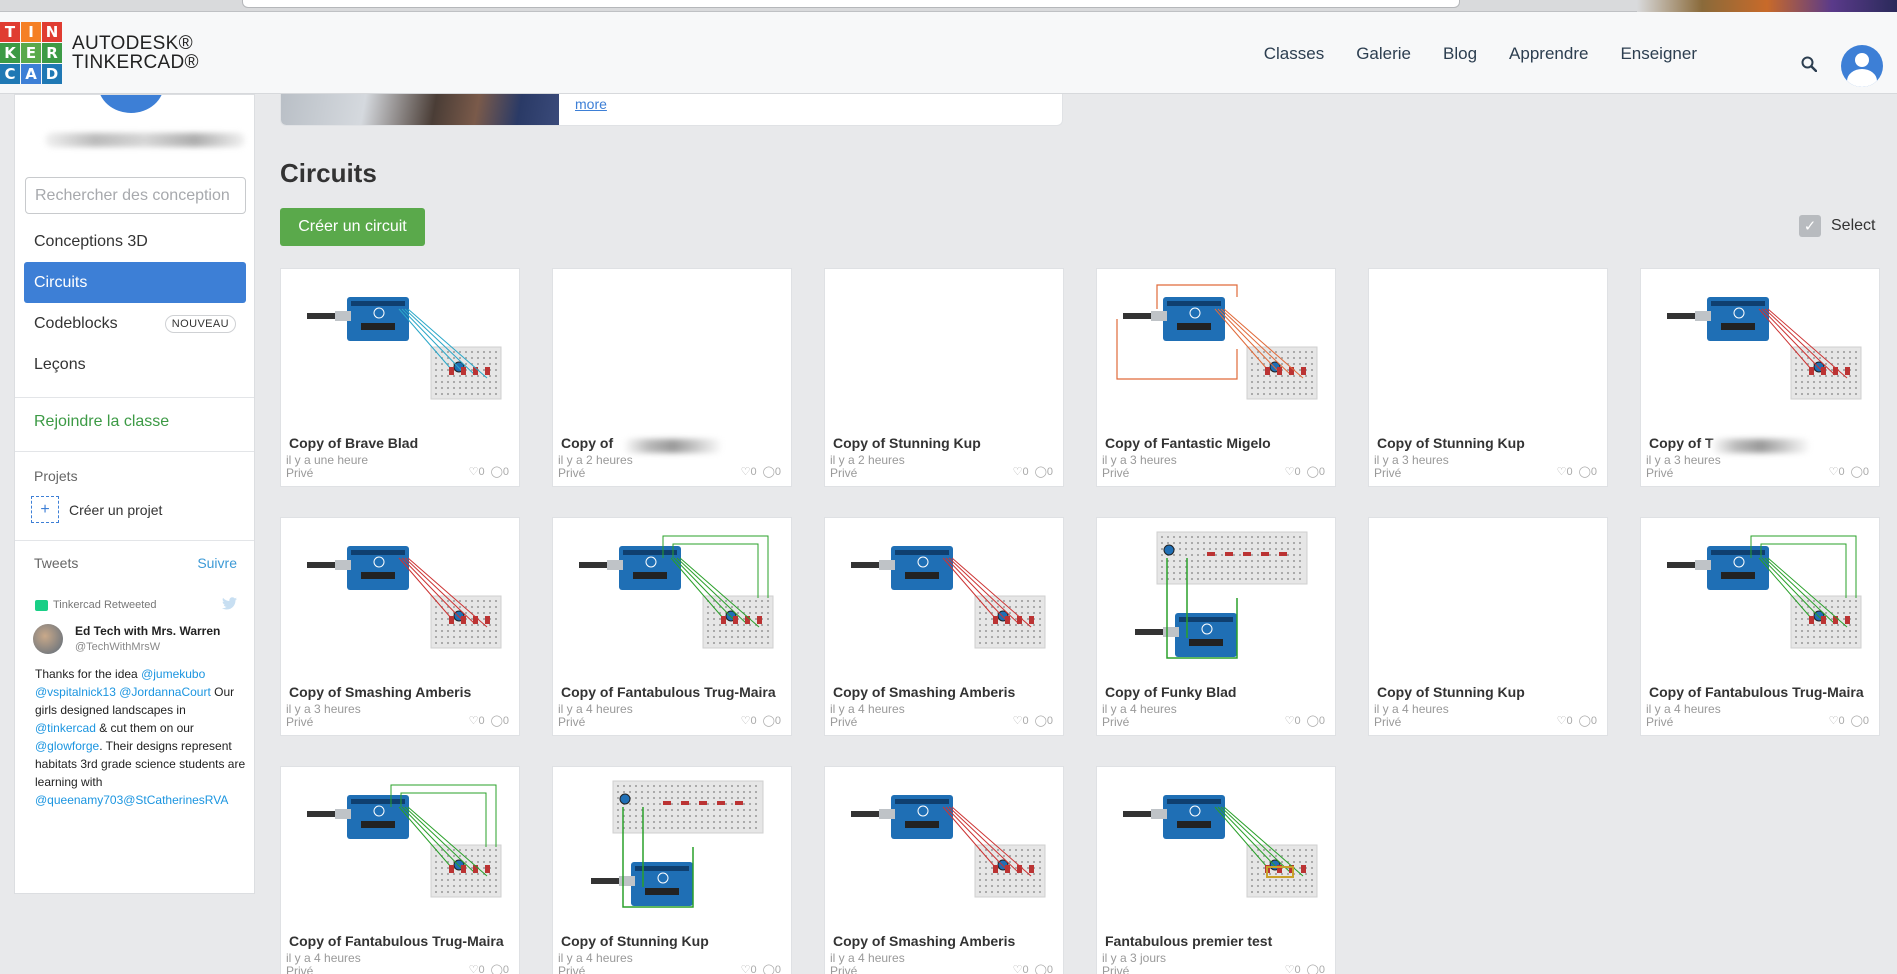 This screenshot has height=974, width=1897. I want to click on circuit-title: Copy of Brave Blad, so click(401, 443).